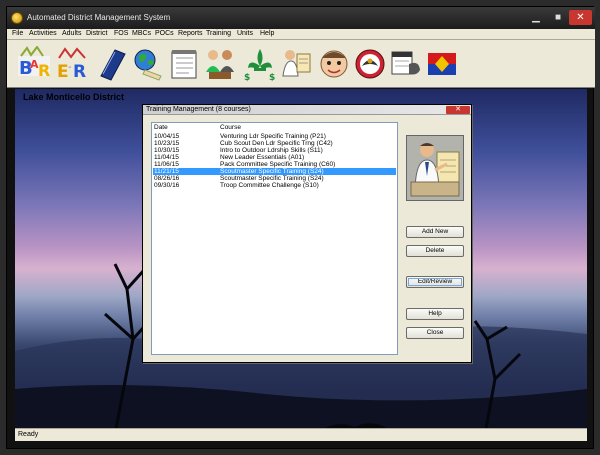 The height and width of the screenshot is (455, 600). I want to click on status-text: Ready, so click(28, 434).